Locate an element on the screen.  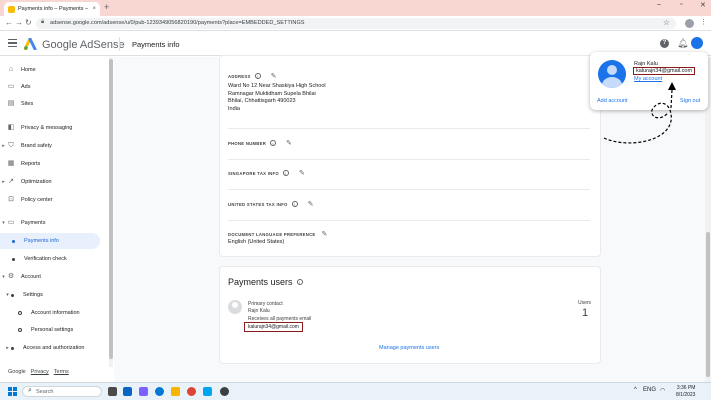
us-tax-label: UNITED STATES TAX INFO i ✎ is located at coordinates (271, 204).